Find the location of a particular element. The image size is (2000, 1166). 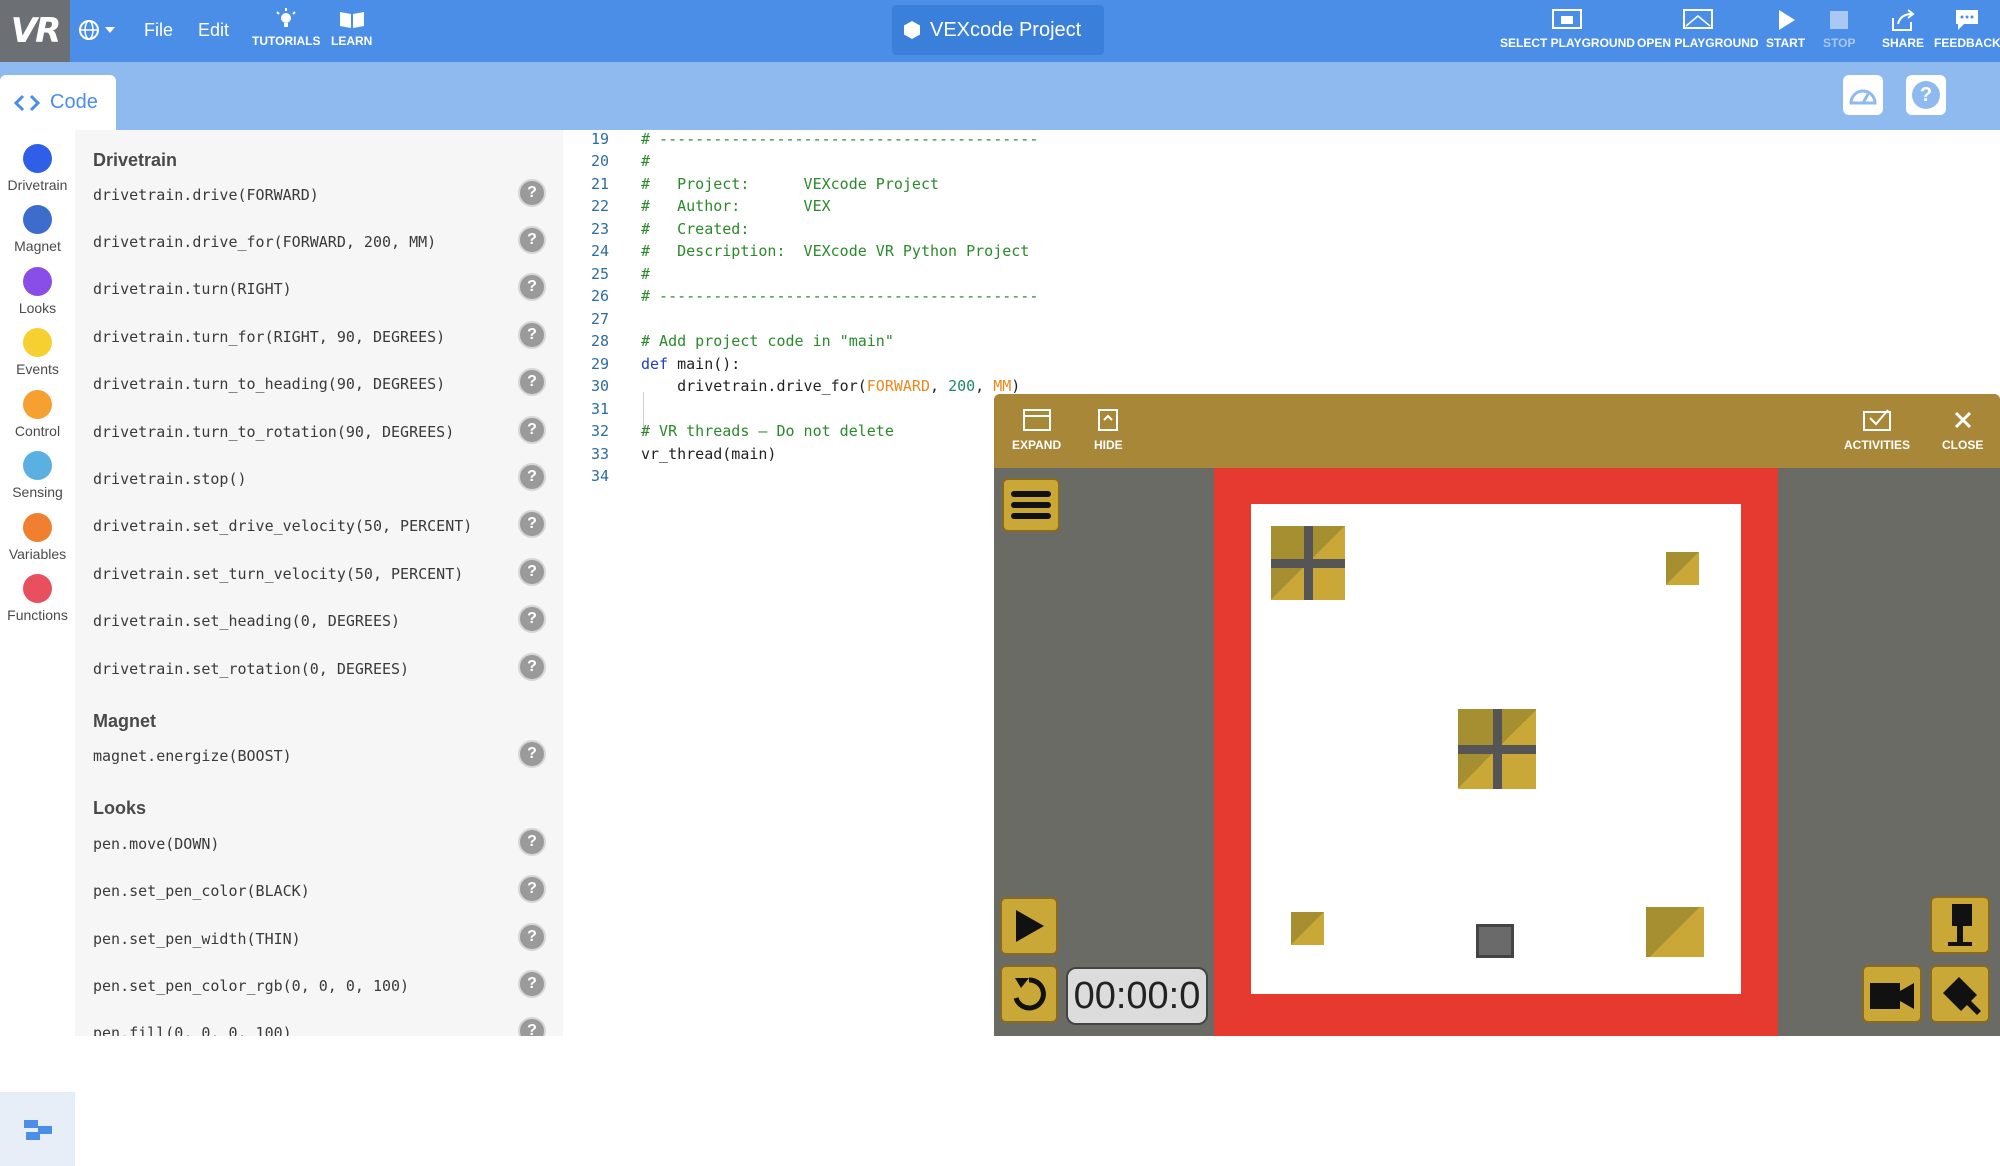

command-item: drivetrain.drive_for(FORWARD, 200, MM) is located at coordinates (264, 242).